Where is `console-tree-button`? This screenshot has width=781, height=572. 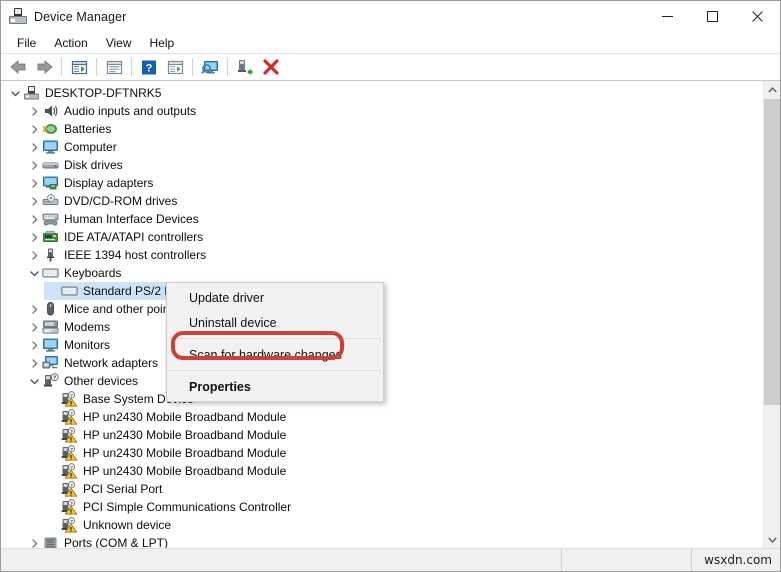 console-tree-button is located at coordinates (79, 67).